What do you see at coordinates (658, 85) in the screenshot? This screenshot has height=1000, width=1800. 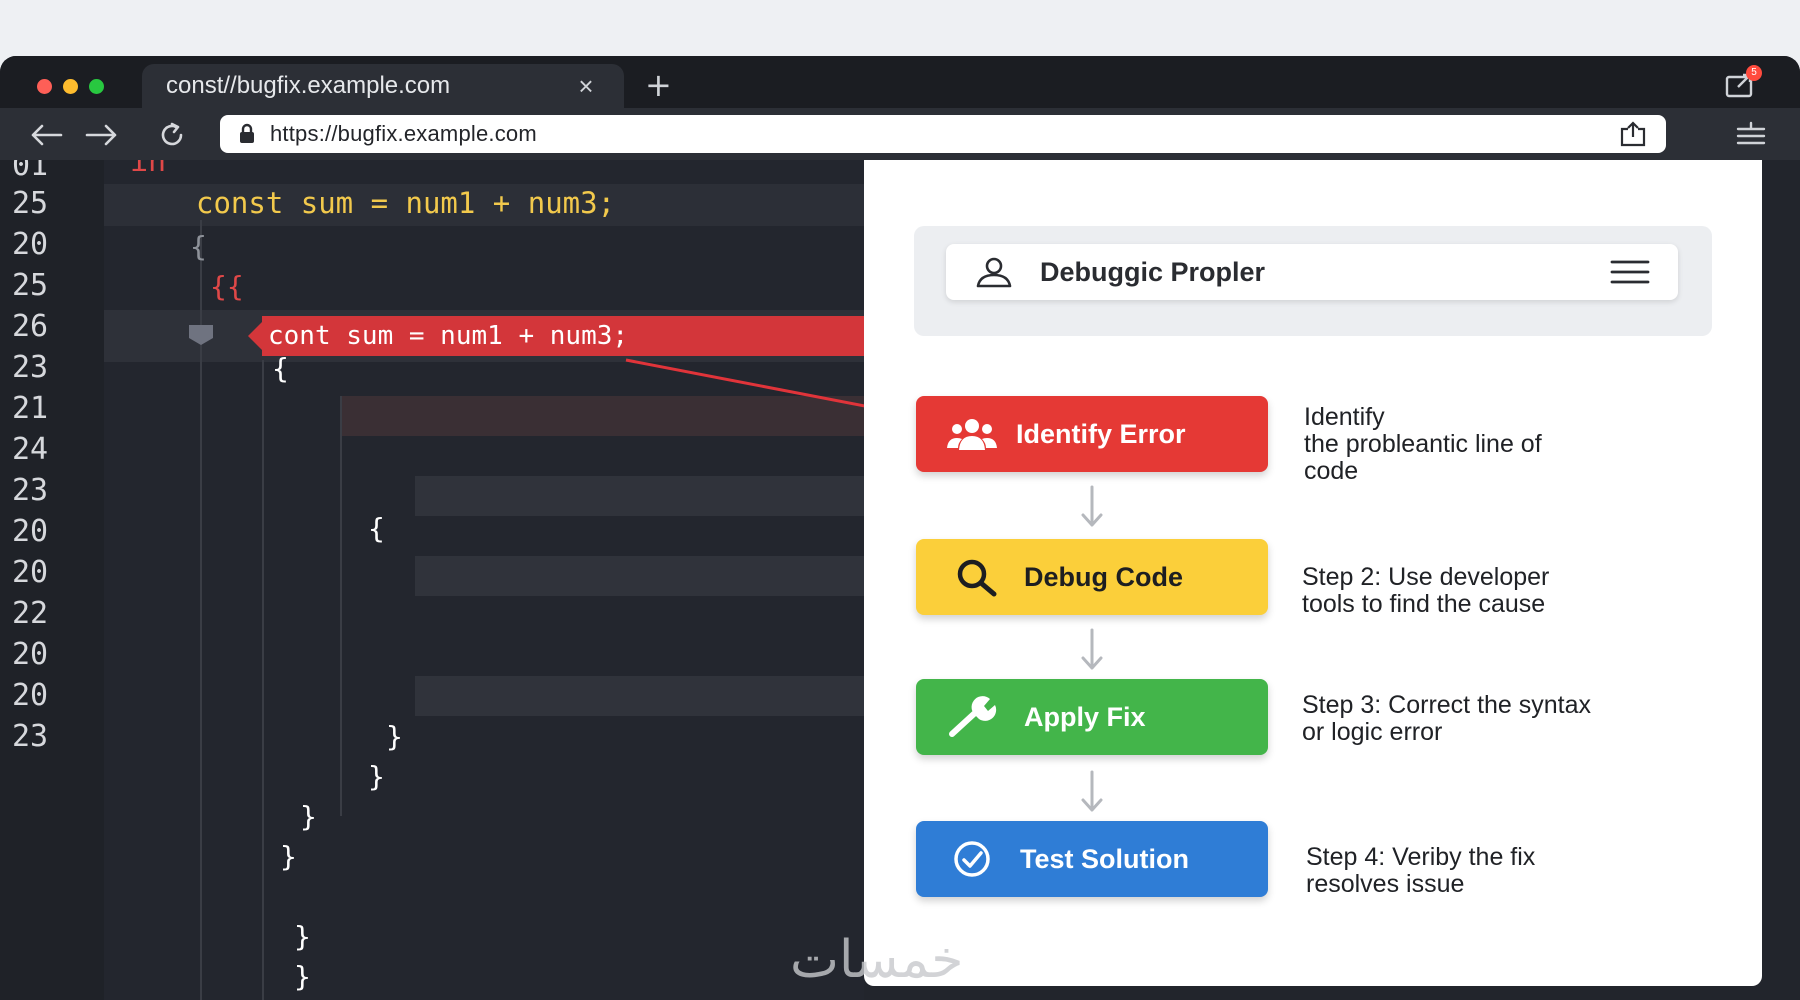 I see `new-tab-button: +` at bounding box center [658, 85].